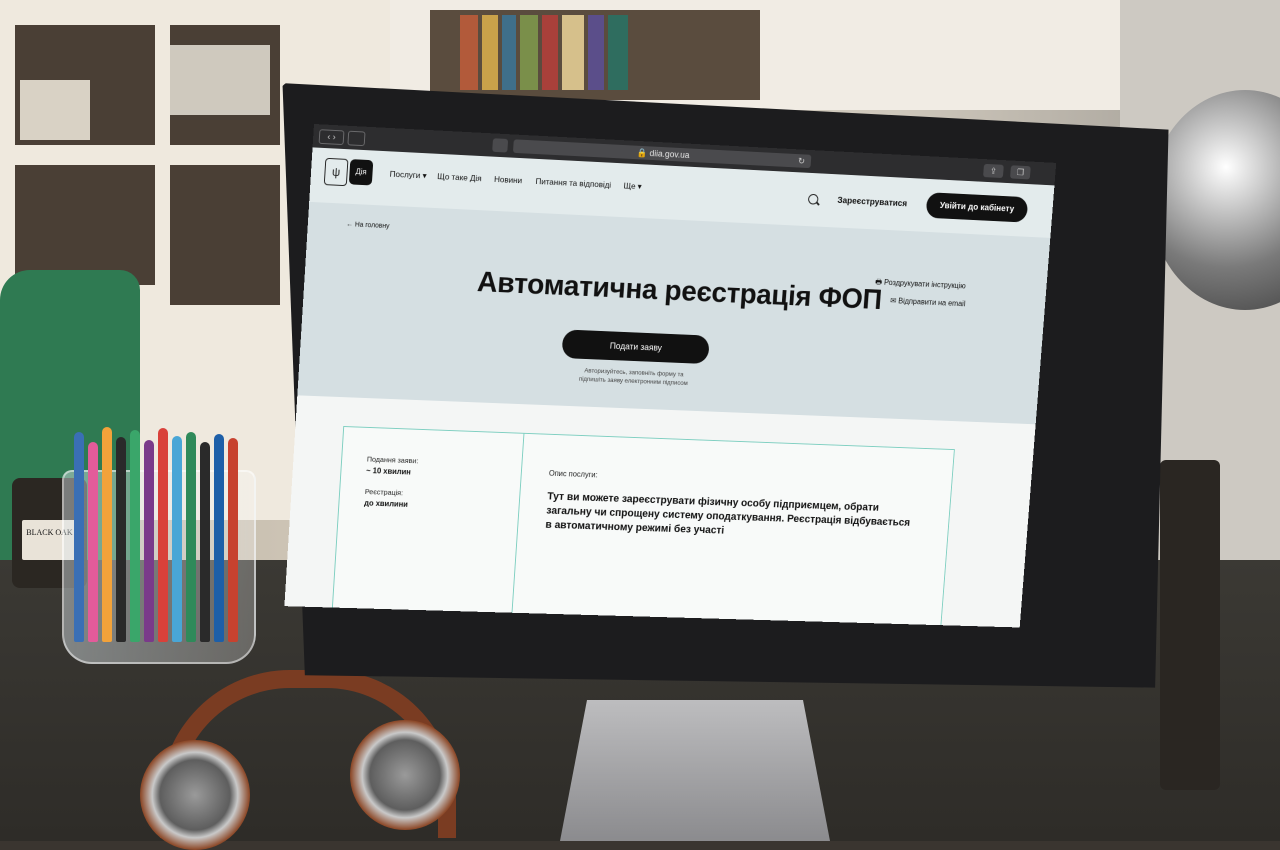 The height and width of the screenshot is (850, 1280). Describe the element at coordinates (675, 291) in the screenshot. I see `page-title: Автоматична реєстрація ФОП` at that location.